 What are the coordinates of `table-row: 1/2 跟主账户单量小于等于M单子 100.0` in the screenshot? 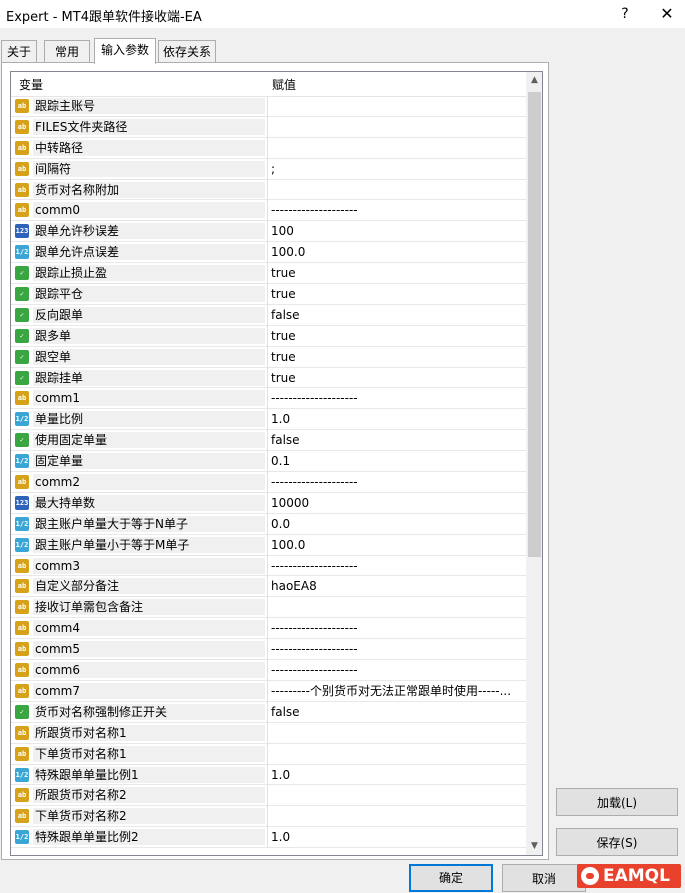 It's located at (268, 545).